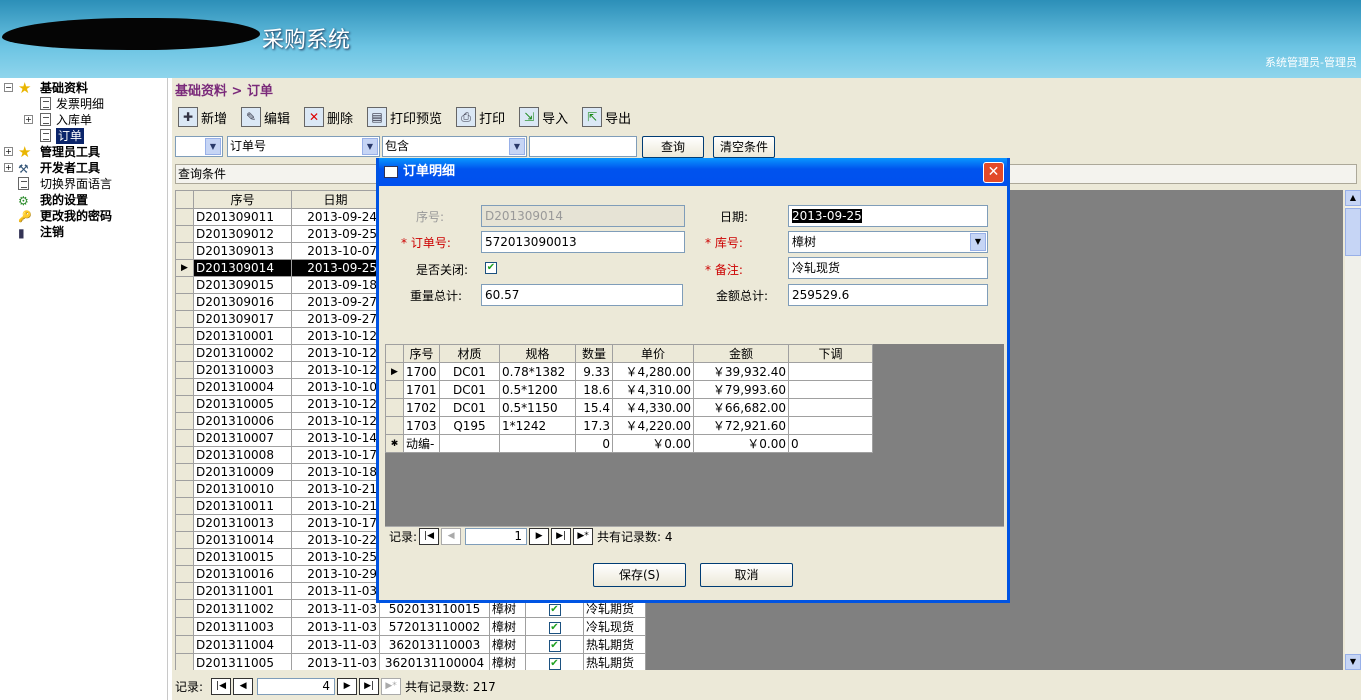 The image size is (1361, 700). Describe the element at coordinates (242, 455) in the screenshot. I see `order-seq-cell: D201310008` at that location.